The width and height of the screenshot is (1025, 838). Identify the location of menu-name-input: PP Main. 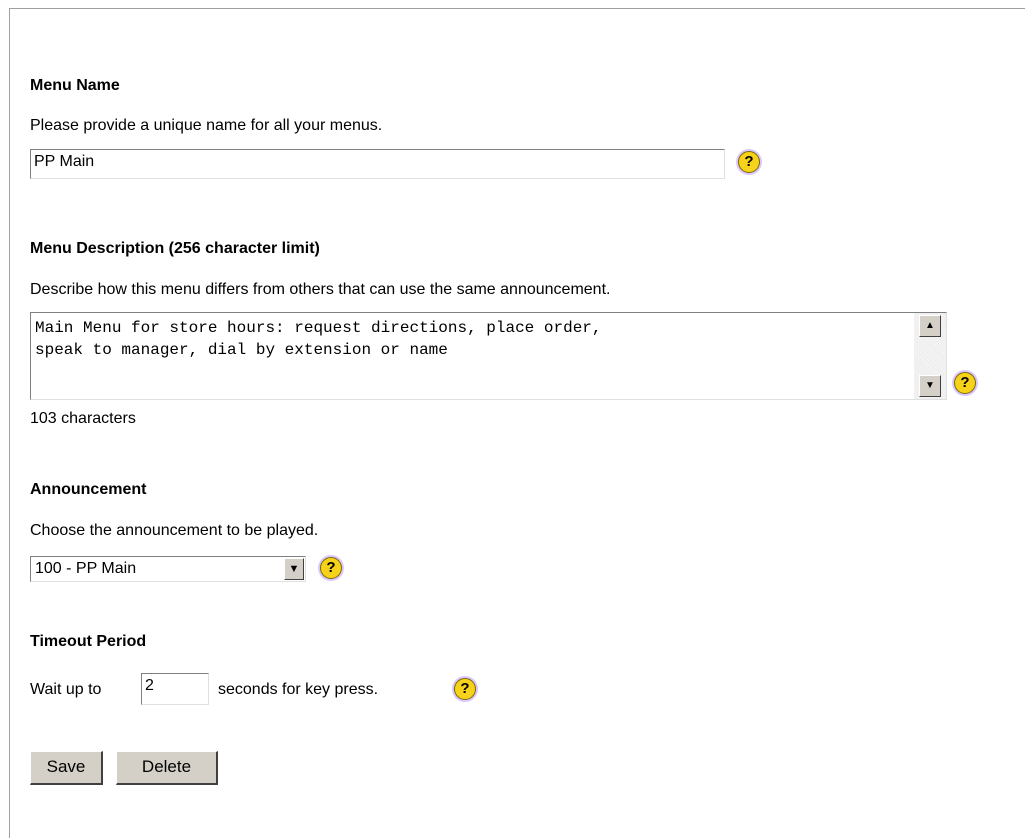
(377, 164).